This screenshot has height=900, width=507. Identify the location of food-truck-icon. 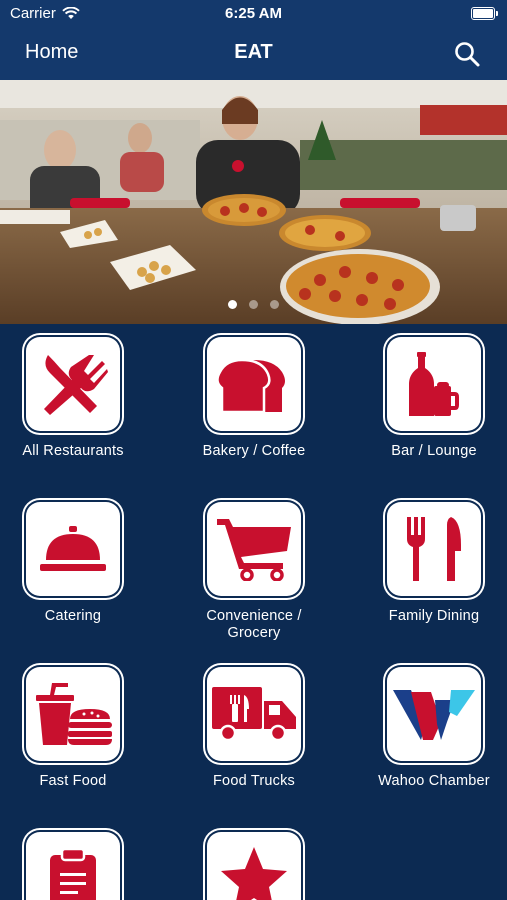
(254, 714).